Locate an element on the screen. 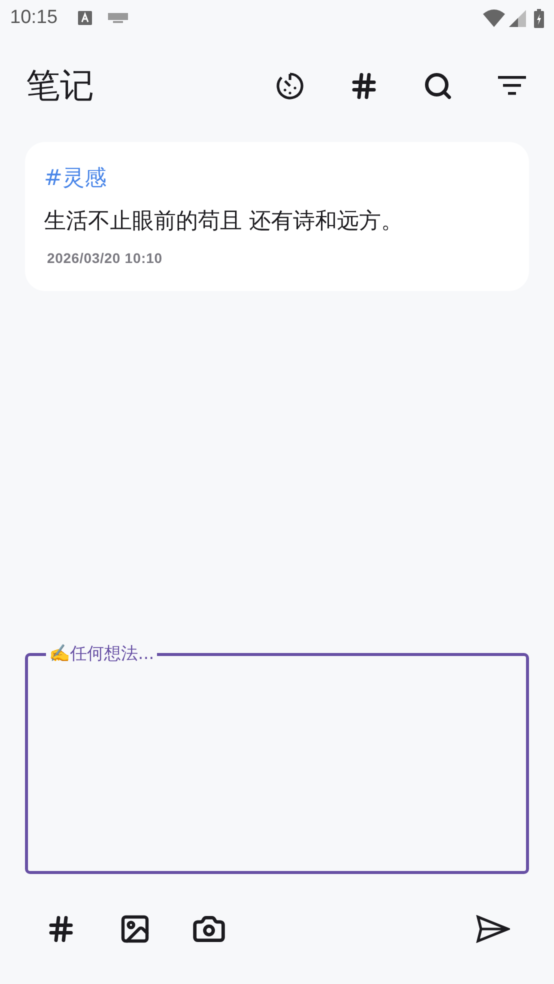 The image size is (554, 984). keyboard-icon is located at coordinates (118, 18).